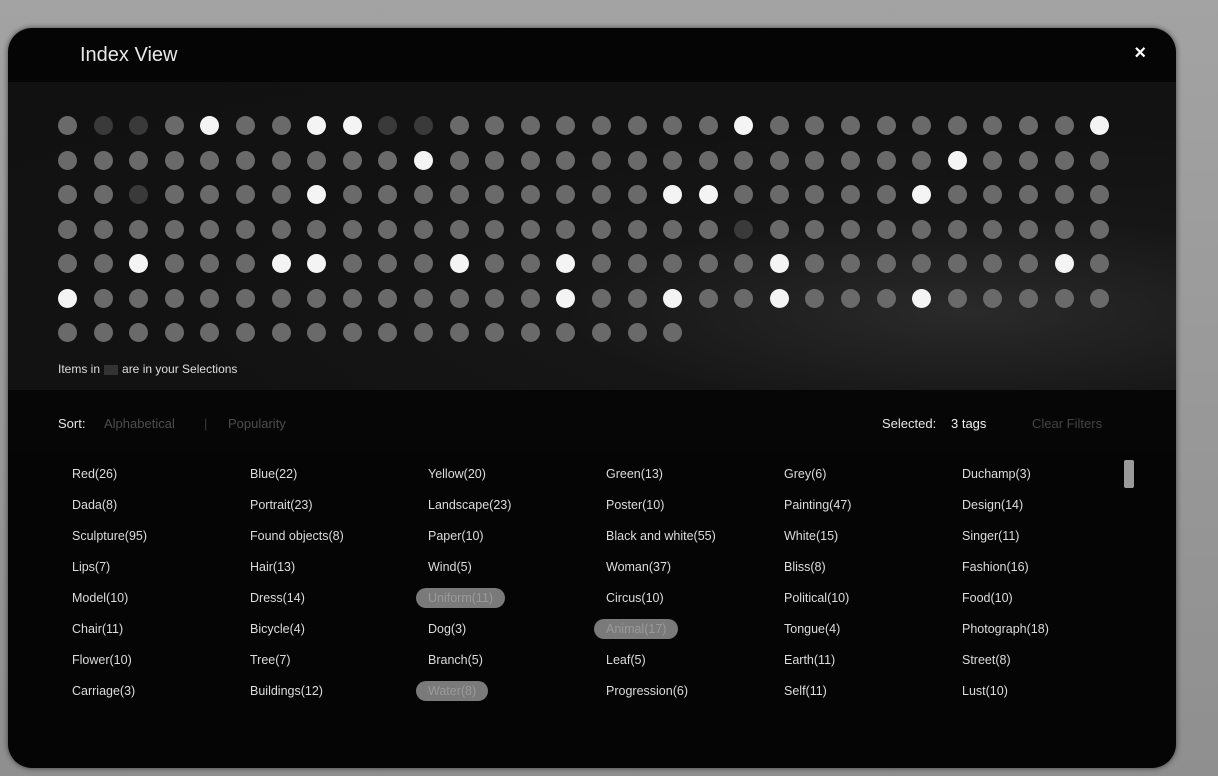  I want to click on sort-alphabetical-link: Alphabetical, so click(139, 423).